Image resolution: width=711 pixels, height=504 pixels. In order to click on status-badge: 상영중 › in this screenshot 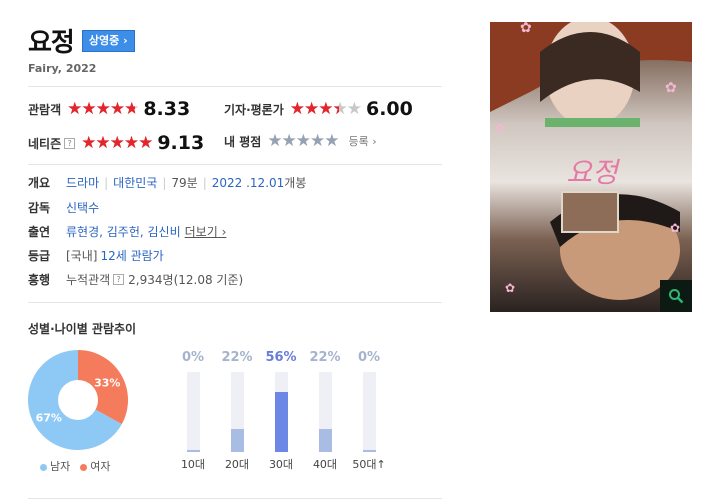, I will do `click(108, 40)`.